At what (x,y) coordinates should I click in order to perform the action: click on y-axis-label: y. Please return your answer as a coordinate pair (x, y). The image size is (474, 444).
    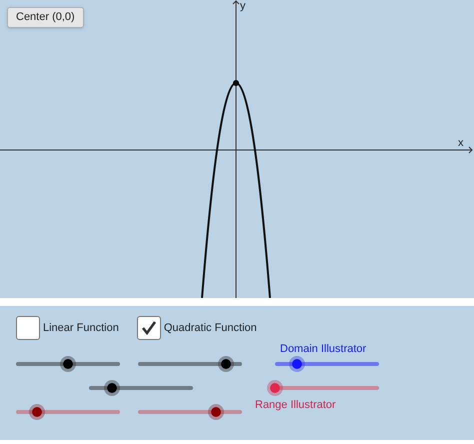
    Looking at the image, I should click on (243, 6).